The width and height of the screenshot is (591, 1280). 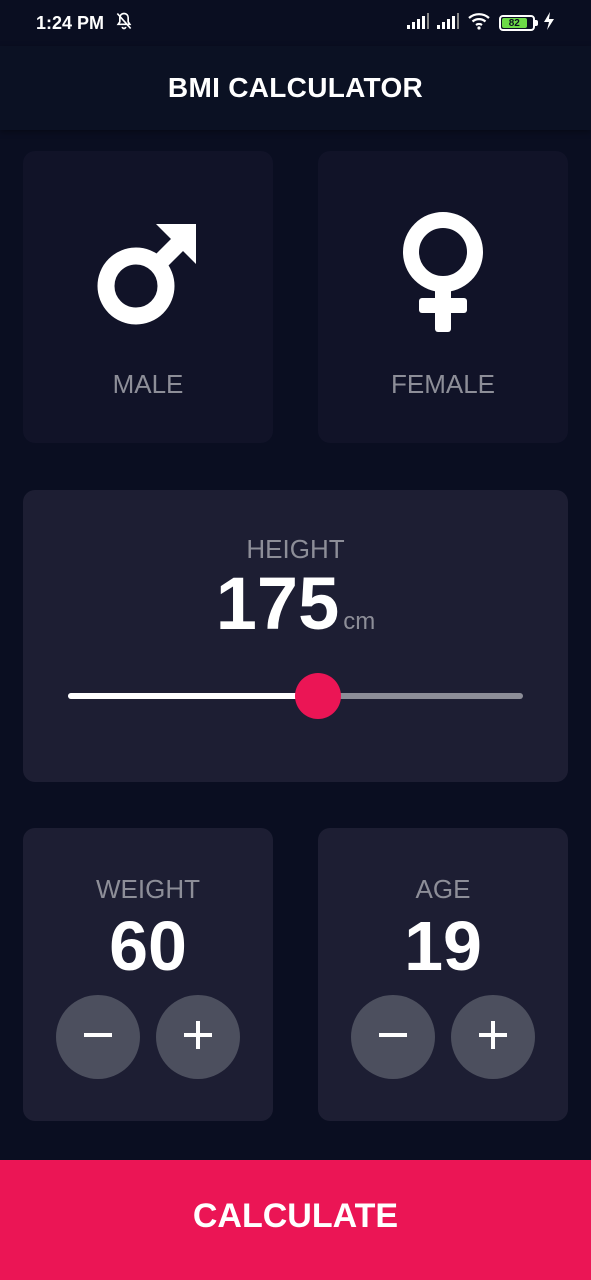 I want to click on age-increment-button, so click(x=493, y=1037).